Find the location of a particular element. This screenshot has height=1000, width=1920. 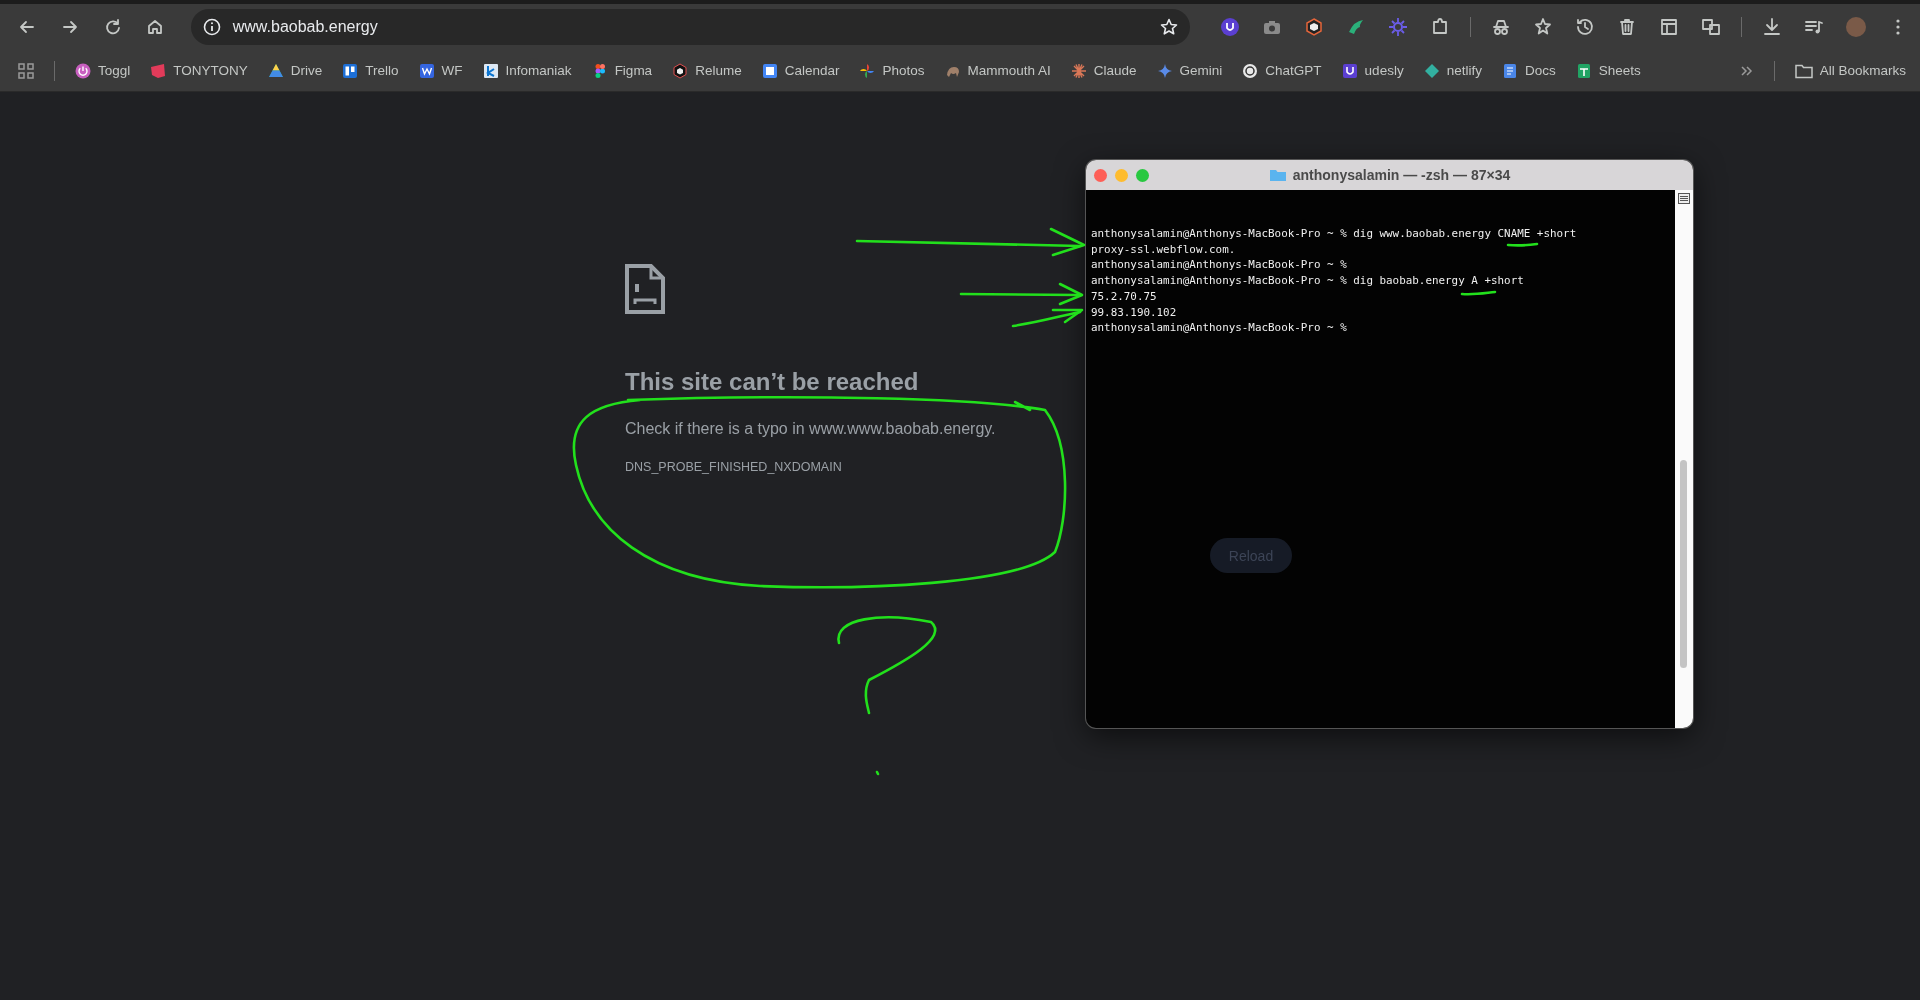

u-square-icon is located at coordinates (1349, 70).